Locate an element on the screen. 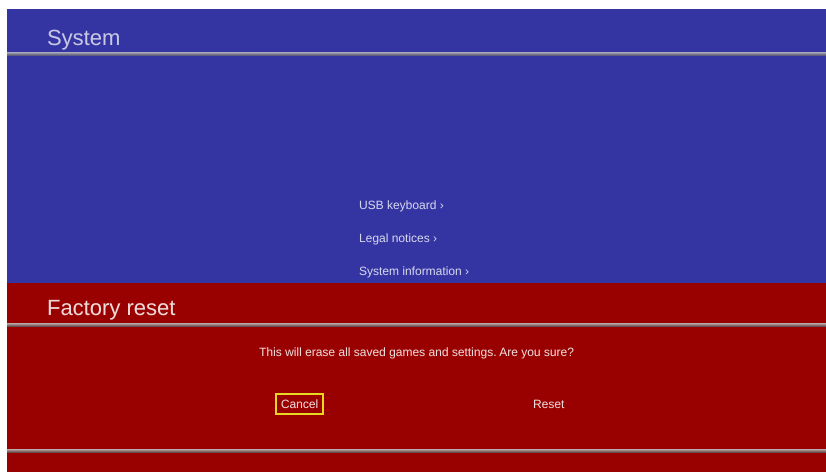  panel-title: System is located at coordinates (83, 38).